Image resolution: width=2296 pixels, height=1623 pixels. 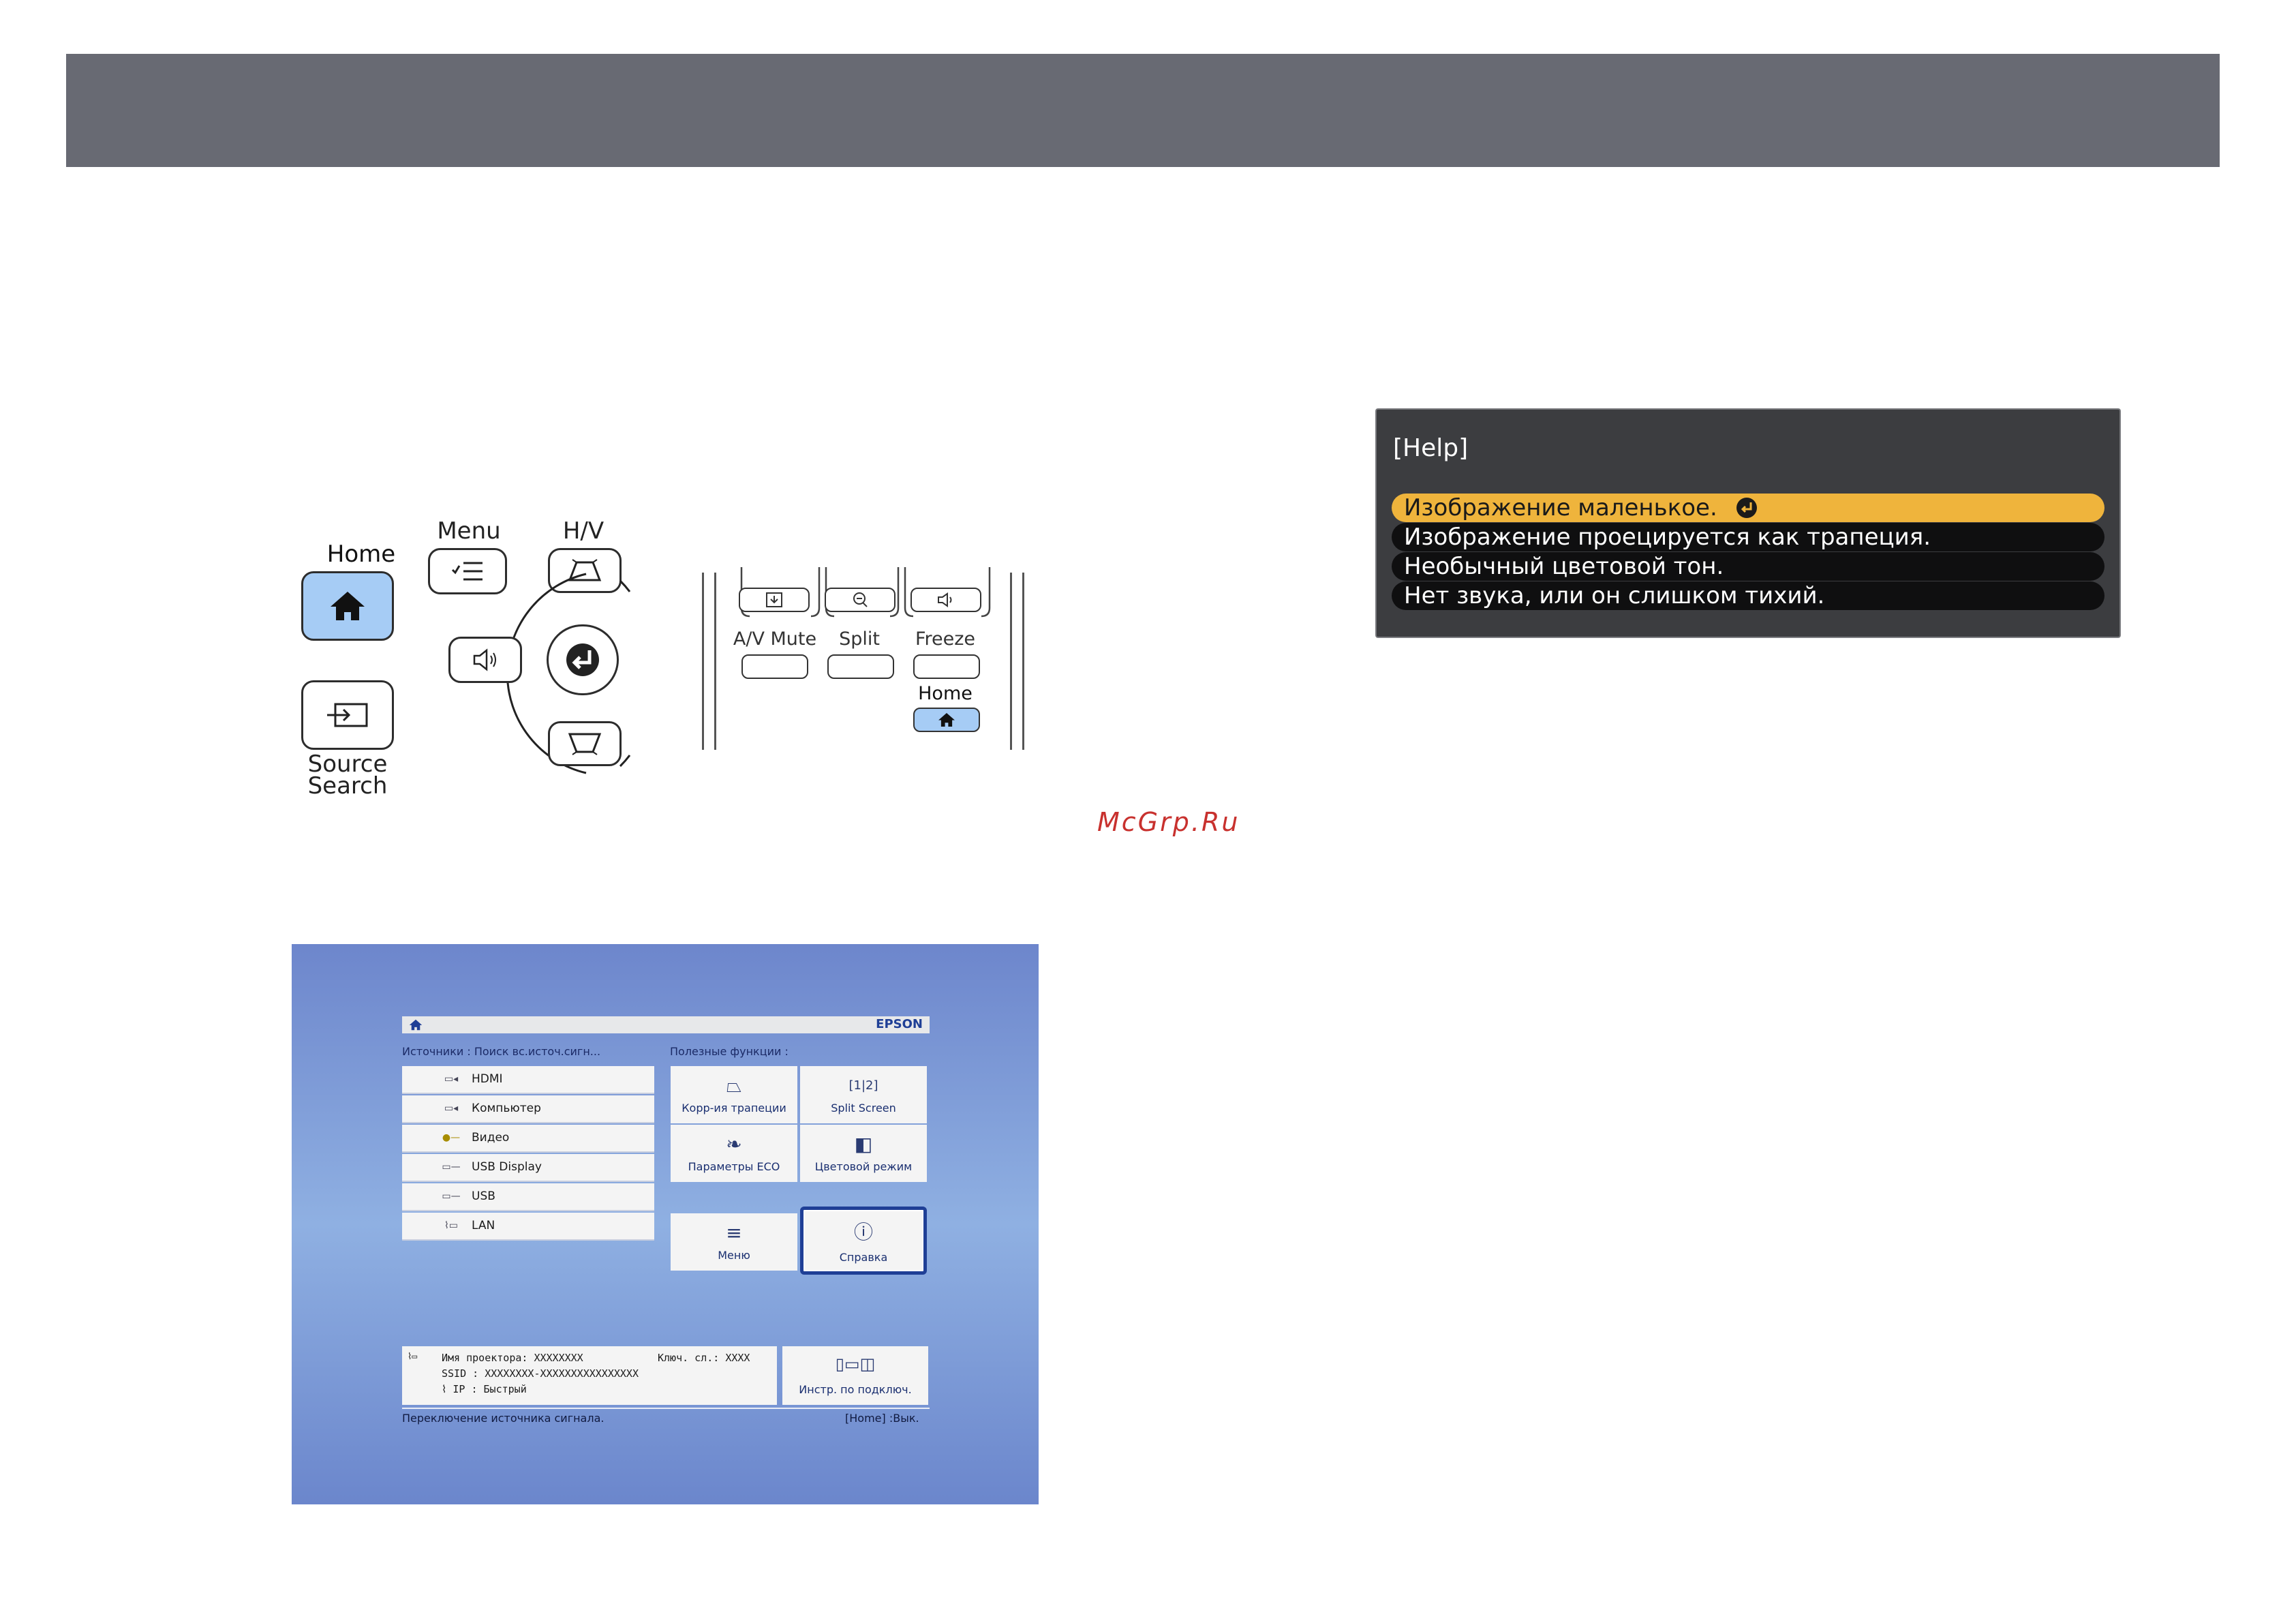 I want to click on tile-label: Цветовой режим, so click(x=863, y=1166).